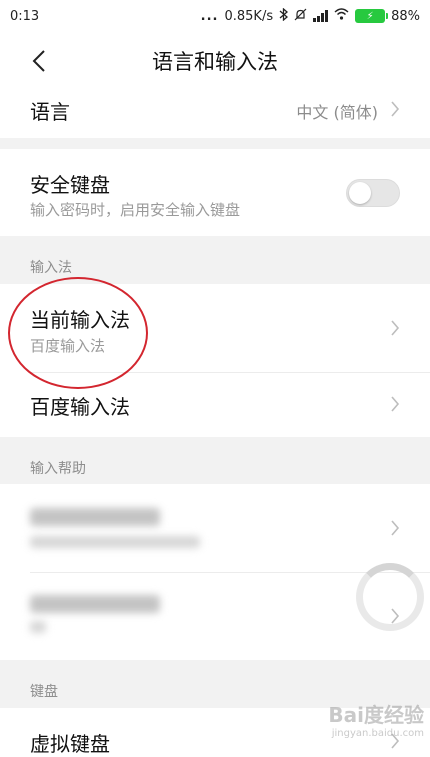 The height and width of the screenshot is (757, 430). I want to click on battery-percent: 88%, so click(405, 16).